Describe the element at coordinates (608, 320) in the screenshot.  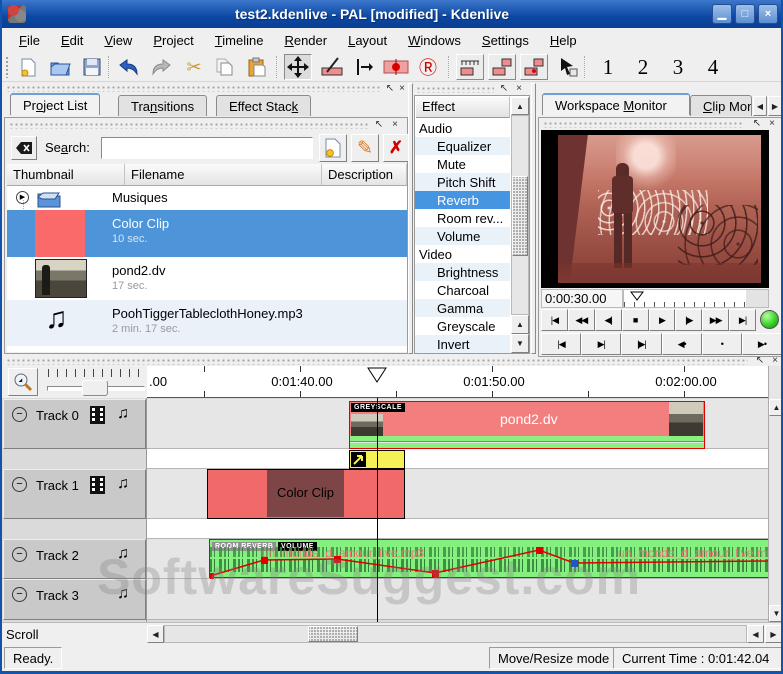
I see `frame-back-button: ◀|` at that location.